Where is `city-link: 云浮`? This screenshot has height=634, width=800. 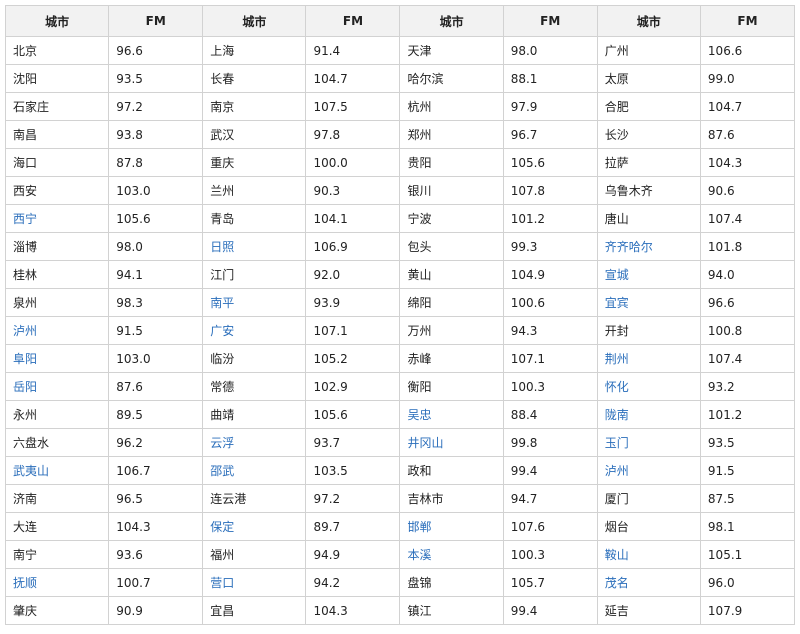
city-link: 云浮 is located at coordinates (254, 442).